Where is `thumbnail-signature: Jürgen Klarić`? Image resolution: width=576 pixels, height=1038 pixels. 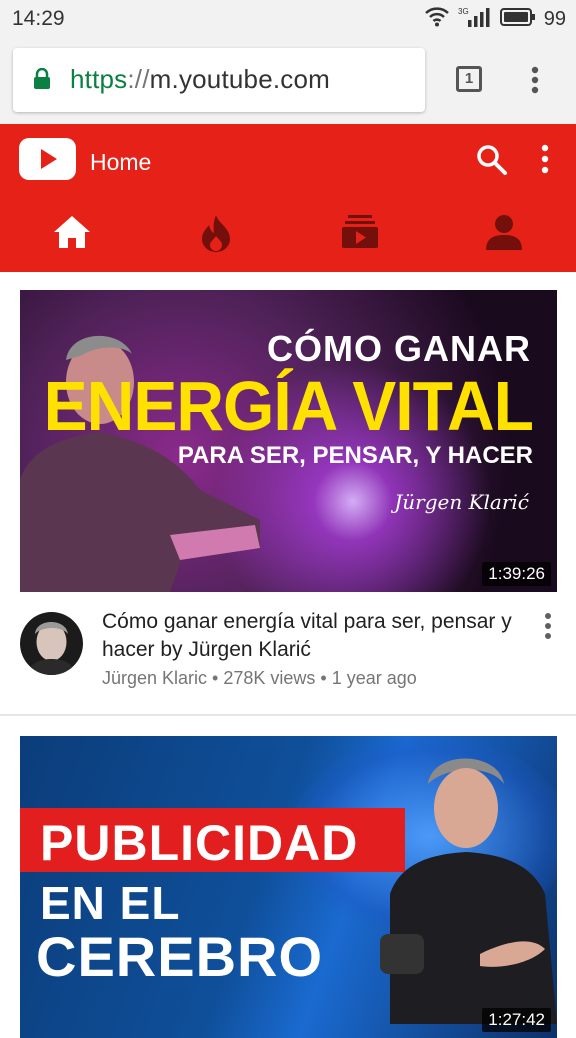 thumbnail-signature: Jürgen Klarić is located at coordinates (461, 502).